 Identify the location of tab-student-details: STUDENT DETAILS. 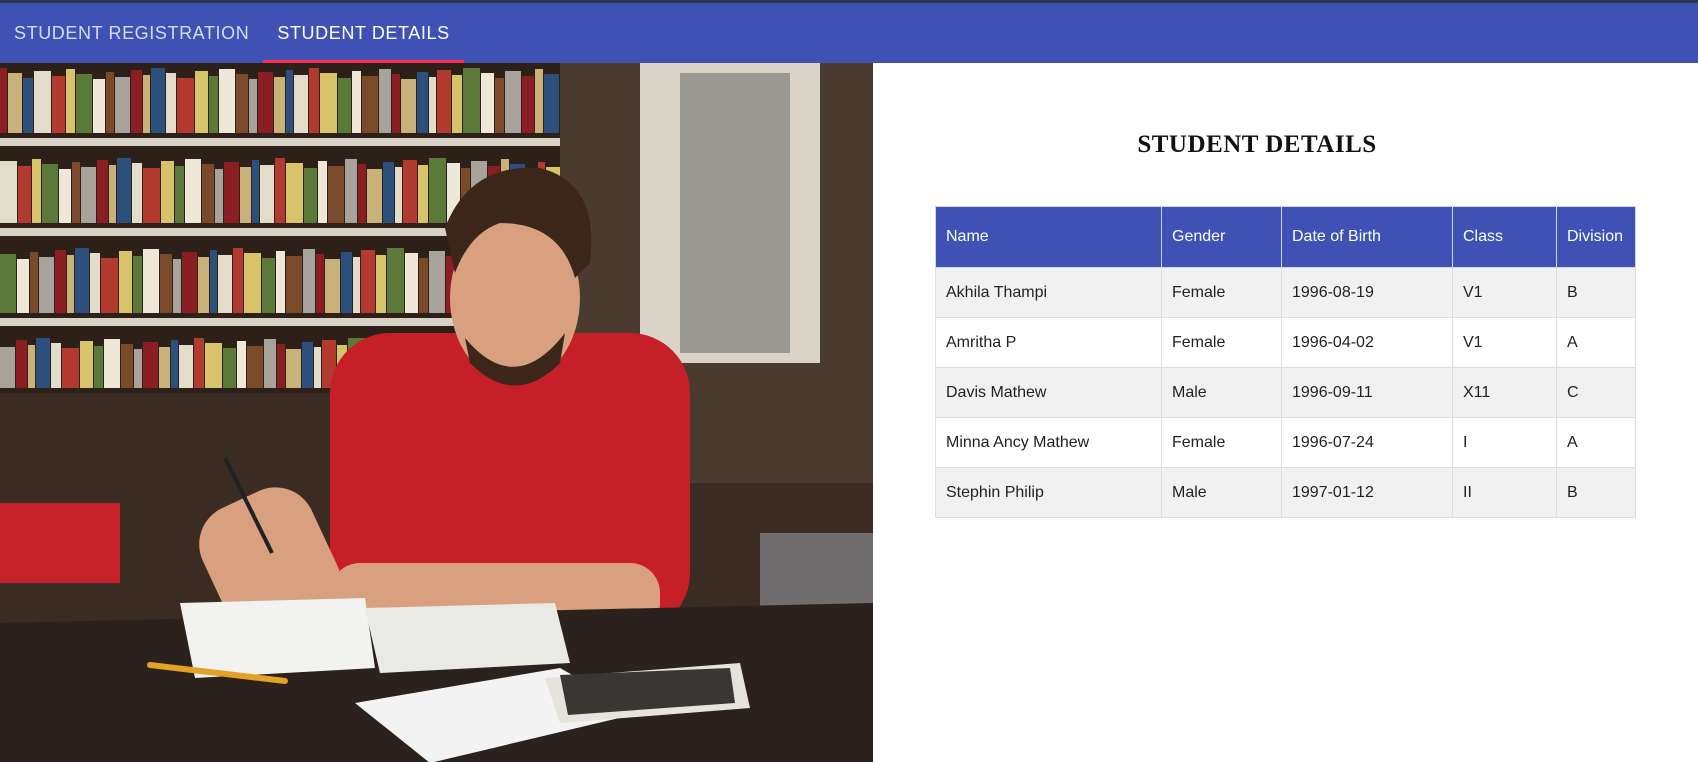
(364, 33).